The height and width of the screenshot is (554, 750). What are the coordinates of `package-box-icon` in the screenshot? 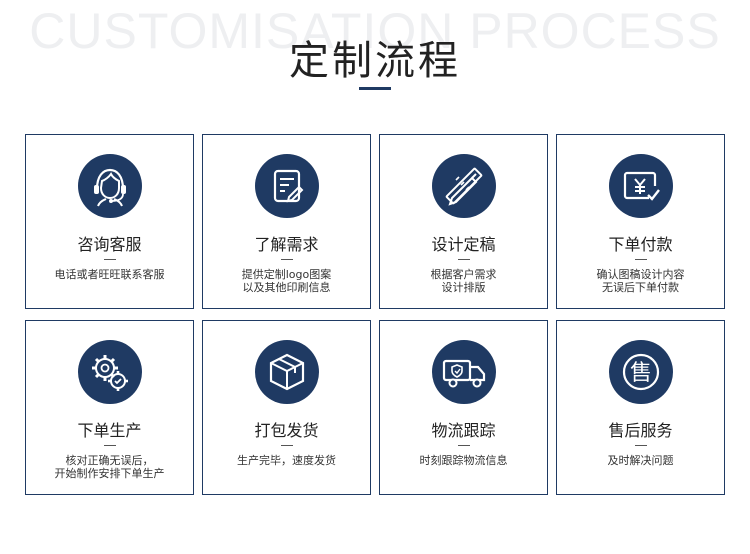 It's located at (287, 372).